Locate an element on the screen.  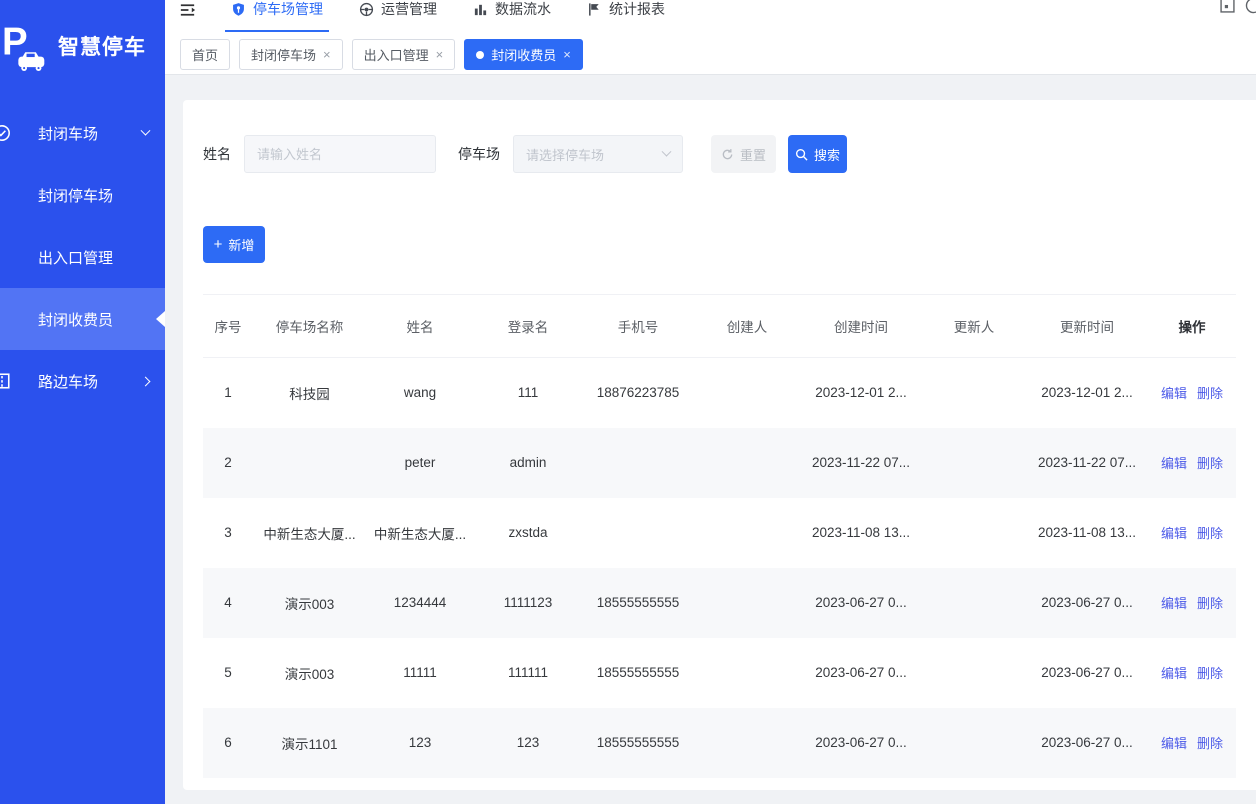
brand-title: 智慧停车 is located at coordinates (102, 47).